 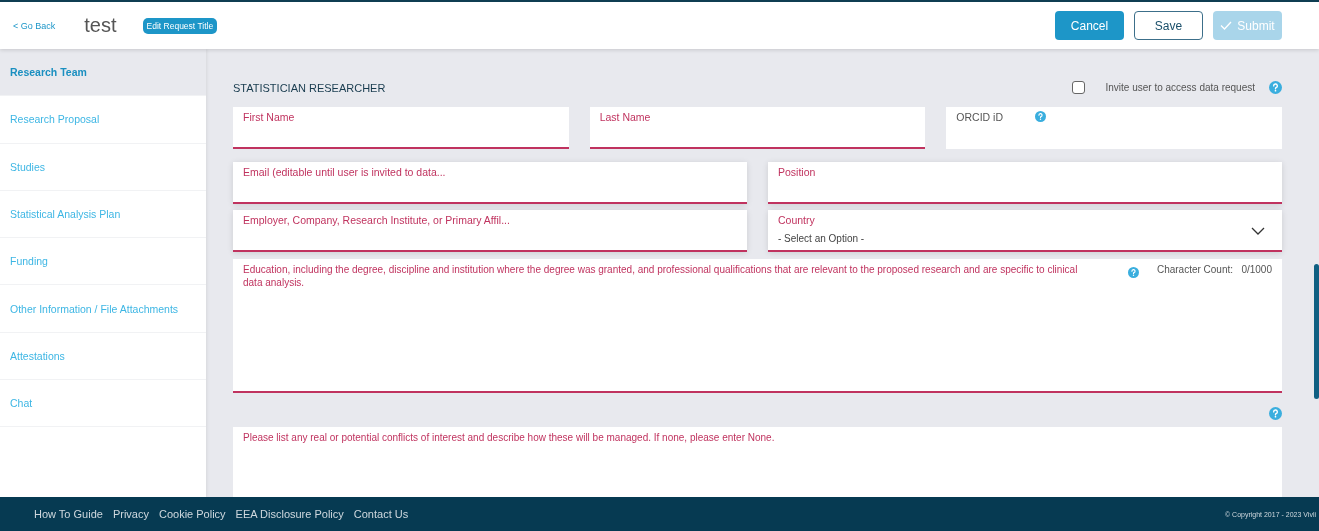 What do you see at coordinates (309, 87) in the screenshot?
I see `section-title: STATISTICIAN RESEARCHER` at bounding box center [309, 87].